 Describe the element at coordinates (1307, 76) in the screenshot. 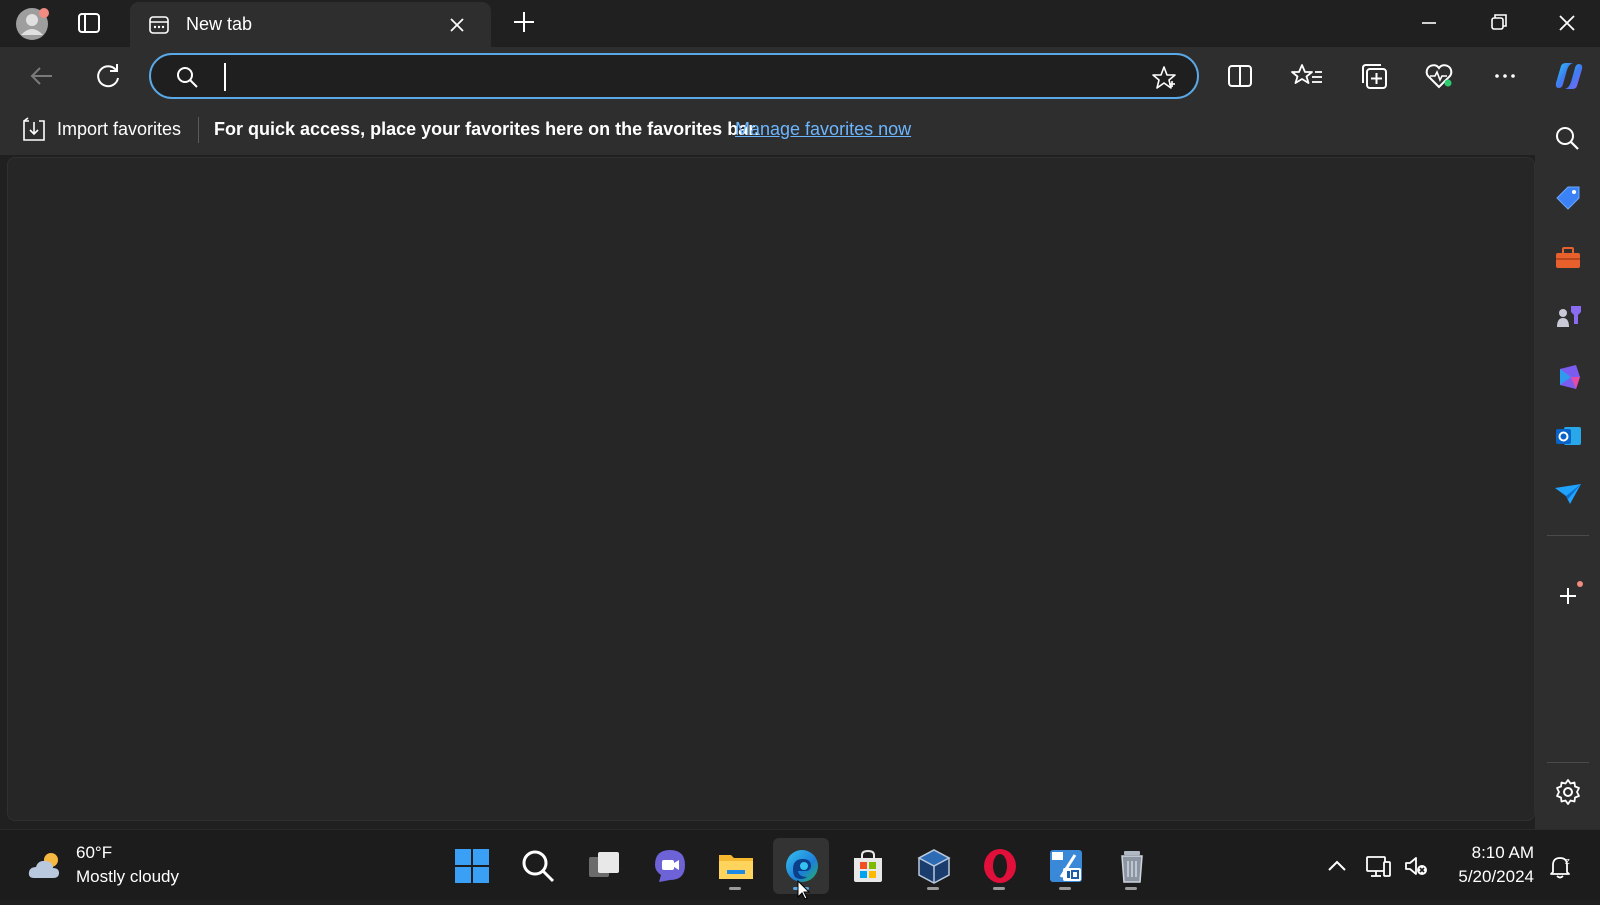

I see `favorites-icon` at that location.